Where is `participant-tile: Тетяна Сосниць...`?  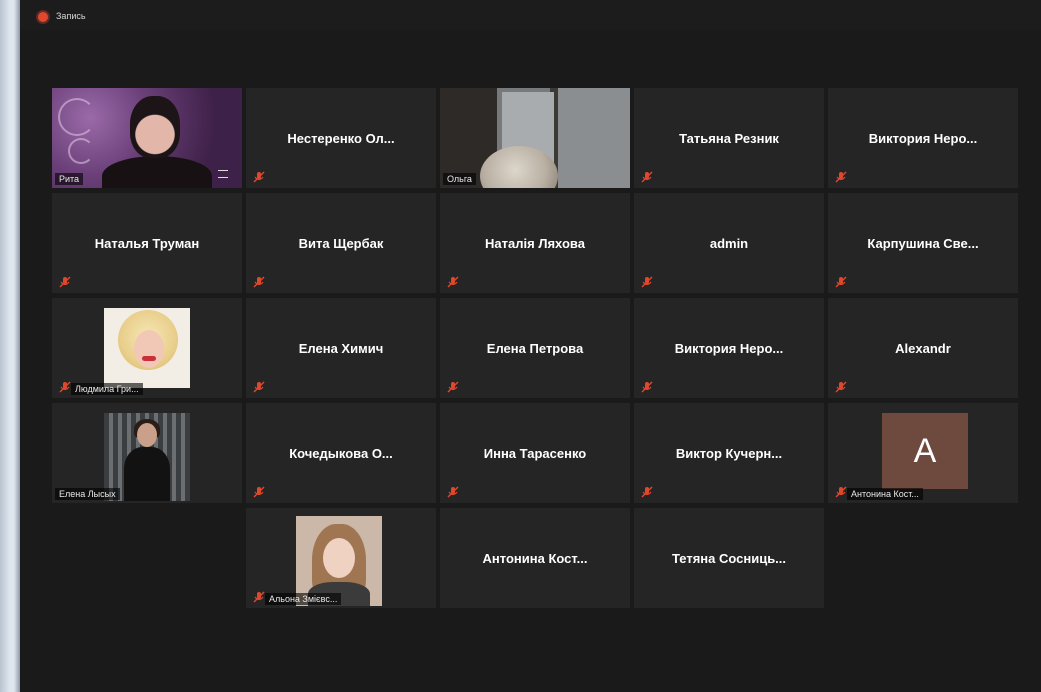
participant-tile: Тетяна Сосниць... is located at coordinates (729, 558).